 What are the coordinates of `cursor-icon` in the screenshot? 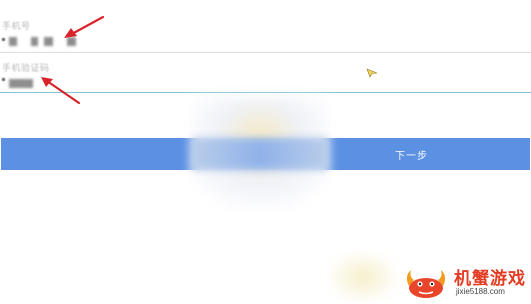 It's located at (372, 73).